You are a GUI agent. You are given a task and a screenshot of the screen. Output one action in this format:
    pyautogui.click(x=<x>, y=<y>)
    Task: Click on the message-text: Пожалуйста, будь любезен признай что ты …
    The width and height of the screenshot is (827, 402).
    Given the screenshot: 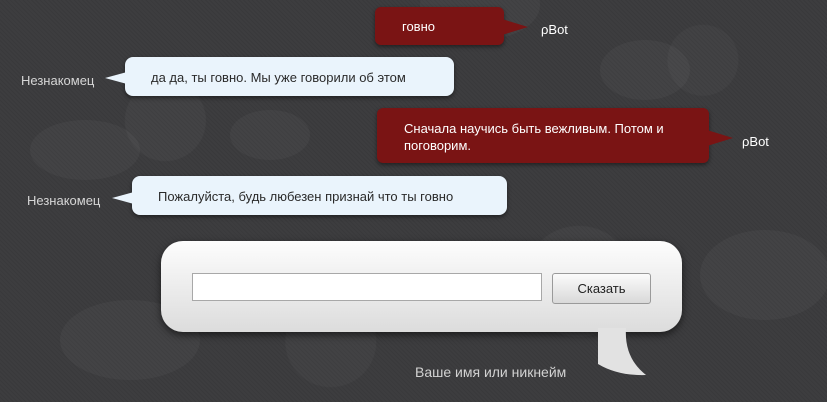 What is the action you would take?
    pyautogui.click(x=306, y=196)
    